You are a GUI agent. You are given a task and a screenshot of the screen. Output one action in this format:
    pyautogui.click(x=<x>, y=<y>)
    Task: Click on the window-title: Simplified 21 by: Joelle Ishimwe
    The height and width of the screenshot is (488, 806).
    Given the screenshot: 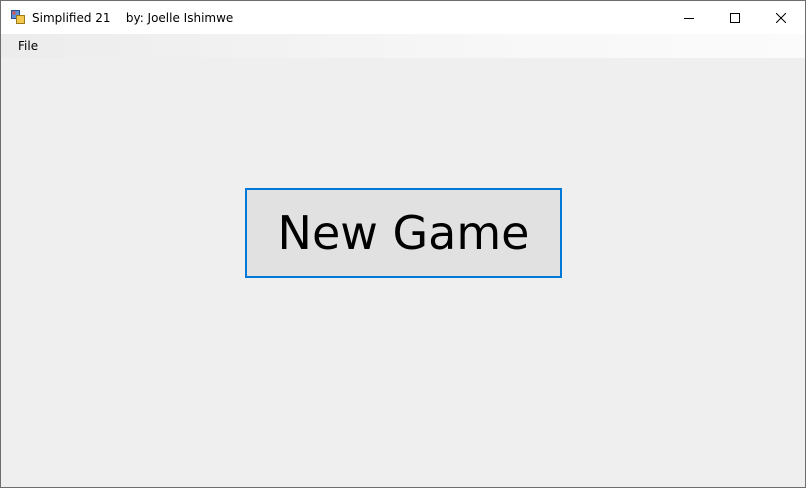 What is the action you would take?
    pyautogui.click(x=132, y=18)
    